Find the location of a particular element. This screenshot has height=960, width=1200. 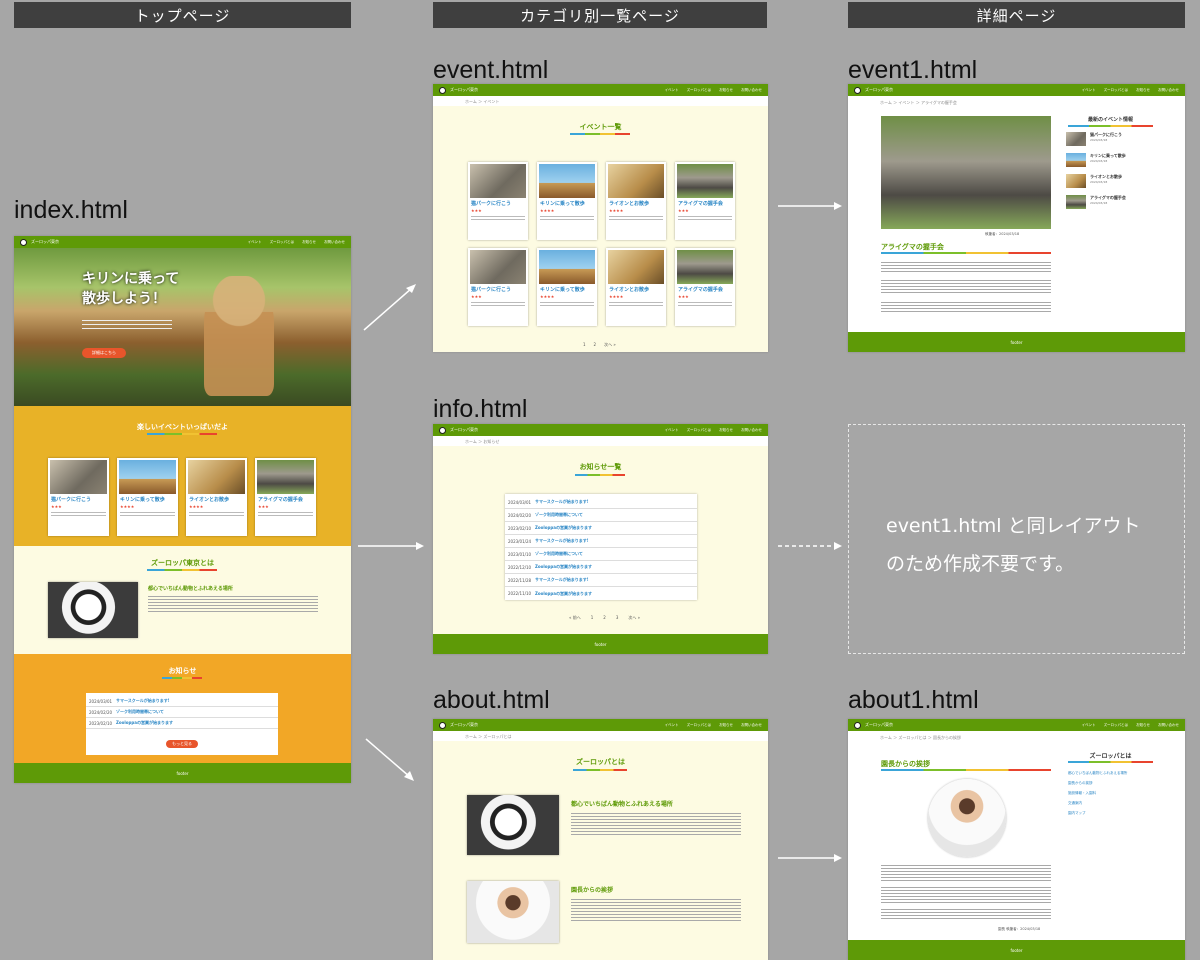

index-card-2: キリンに乗って散歩 ★★★★ is located at coordinates (147, 497).